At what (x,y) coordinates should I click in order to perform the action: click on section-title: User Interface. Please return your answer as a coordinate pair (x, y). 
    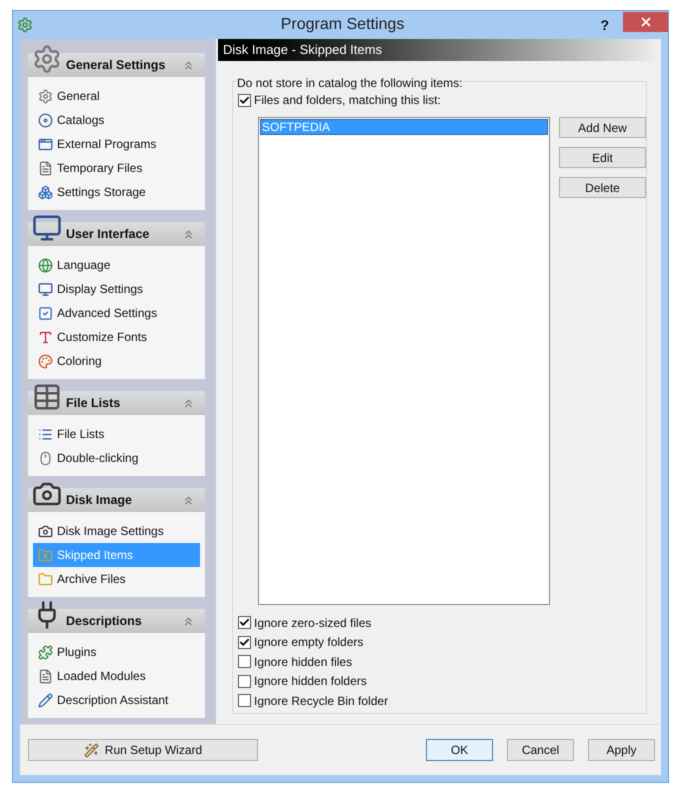
    Looking at the image, I should click on (108, 234).